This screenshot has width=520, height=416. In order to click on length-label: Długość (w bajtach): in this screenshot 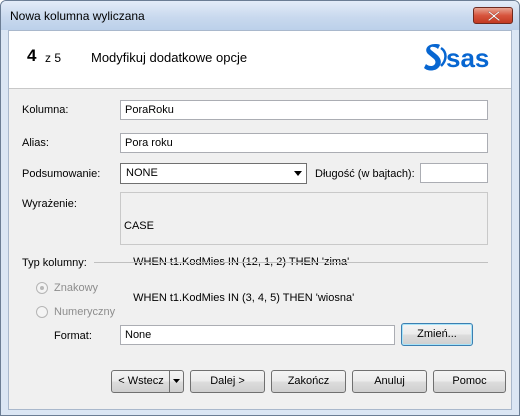, I will do `click(365, 174)`.